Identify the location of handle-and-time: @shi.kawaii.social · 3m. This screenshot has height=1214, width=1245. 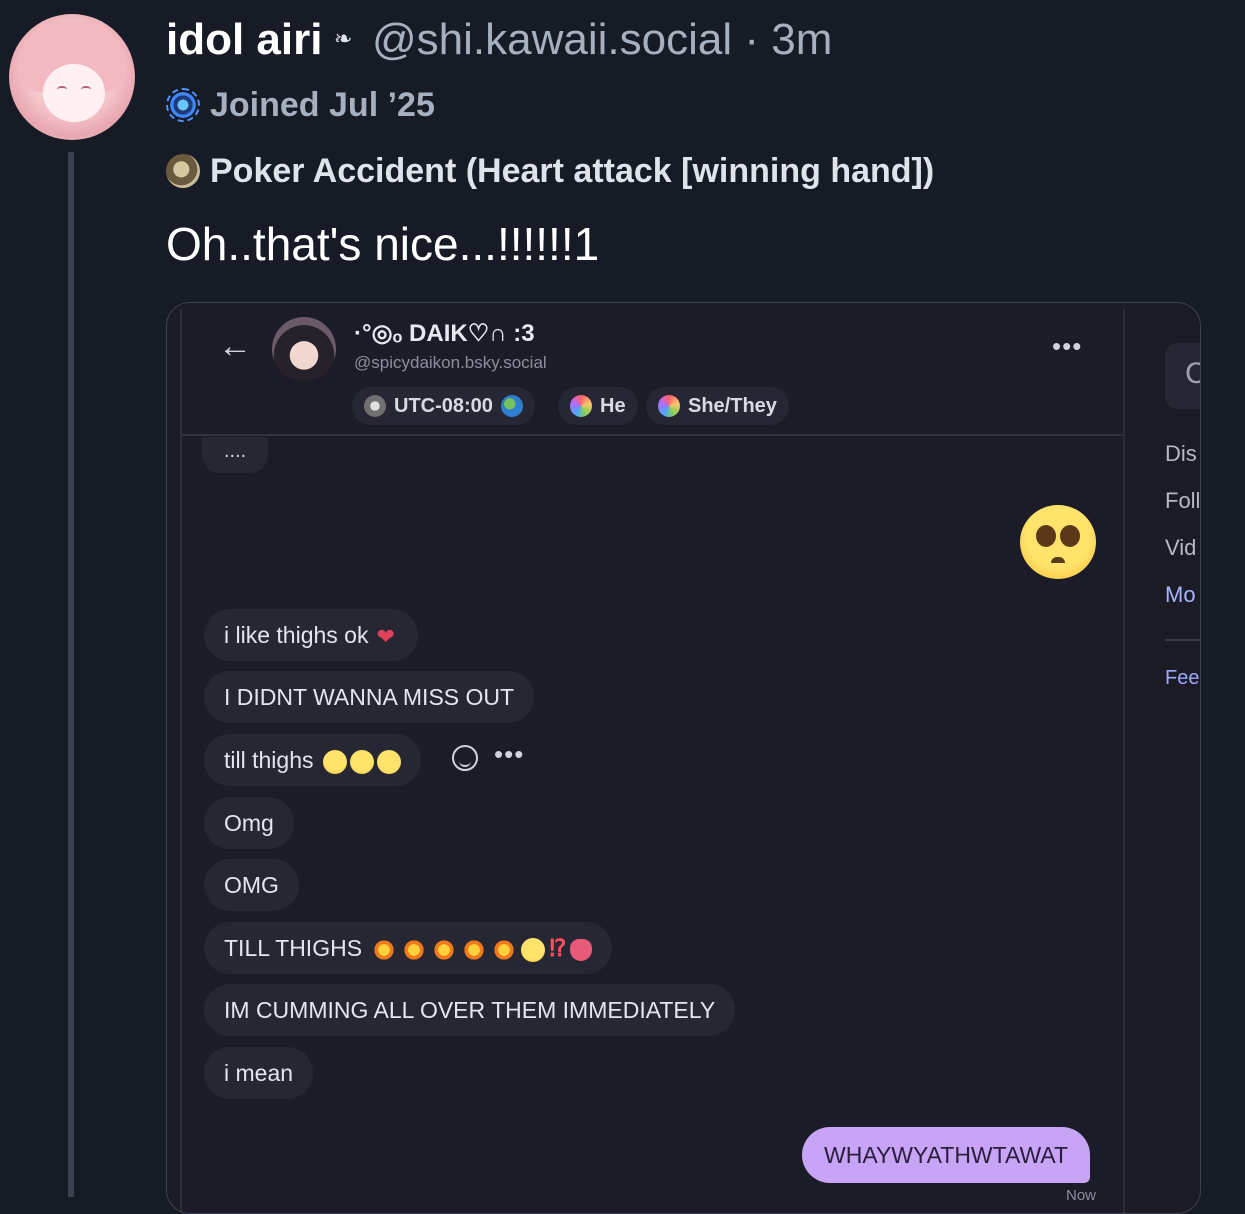
(602, 40).